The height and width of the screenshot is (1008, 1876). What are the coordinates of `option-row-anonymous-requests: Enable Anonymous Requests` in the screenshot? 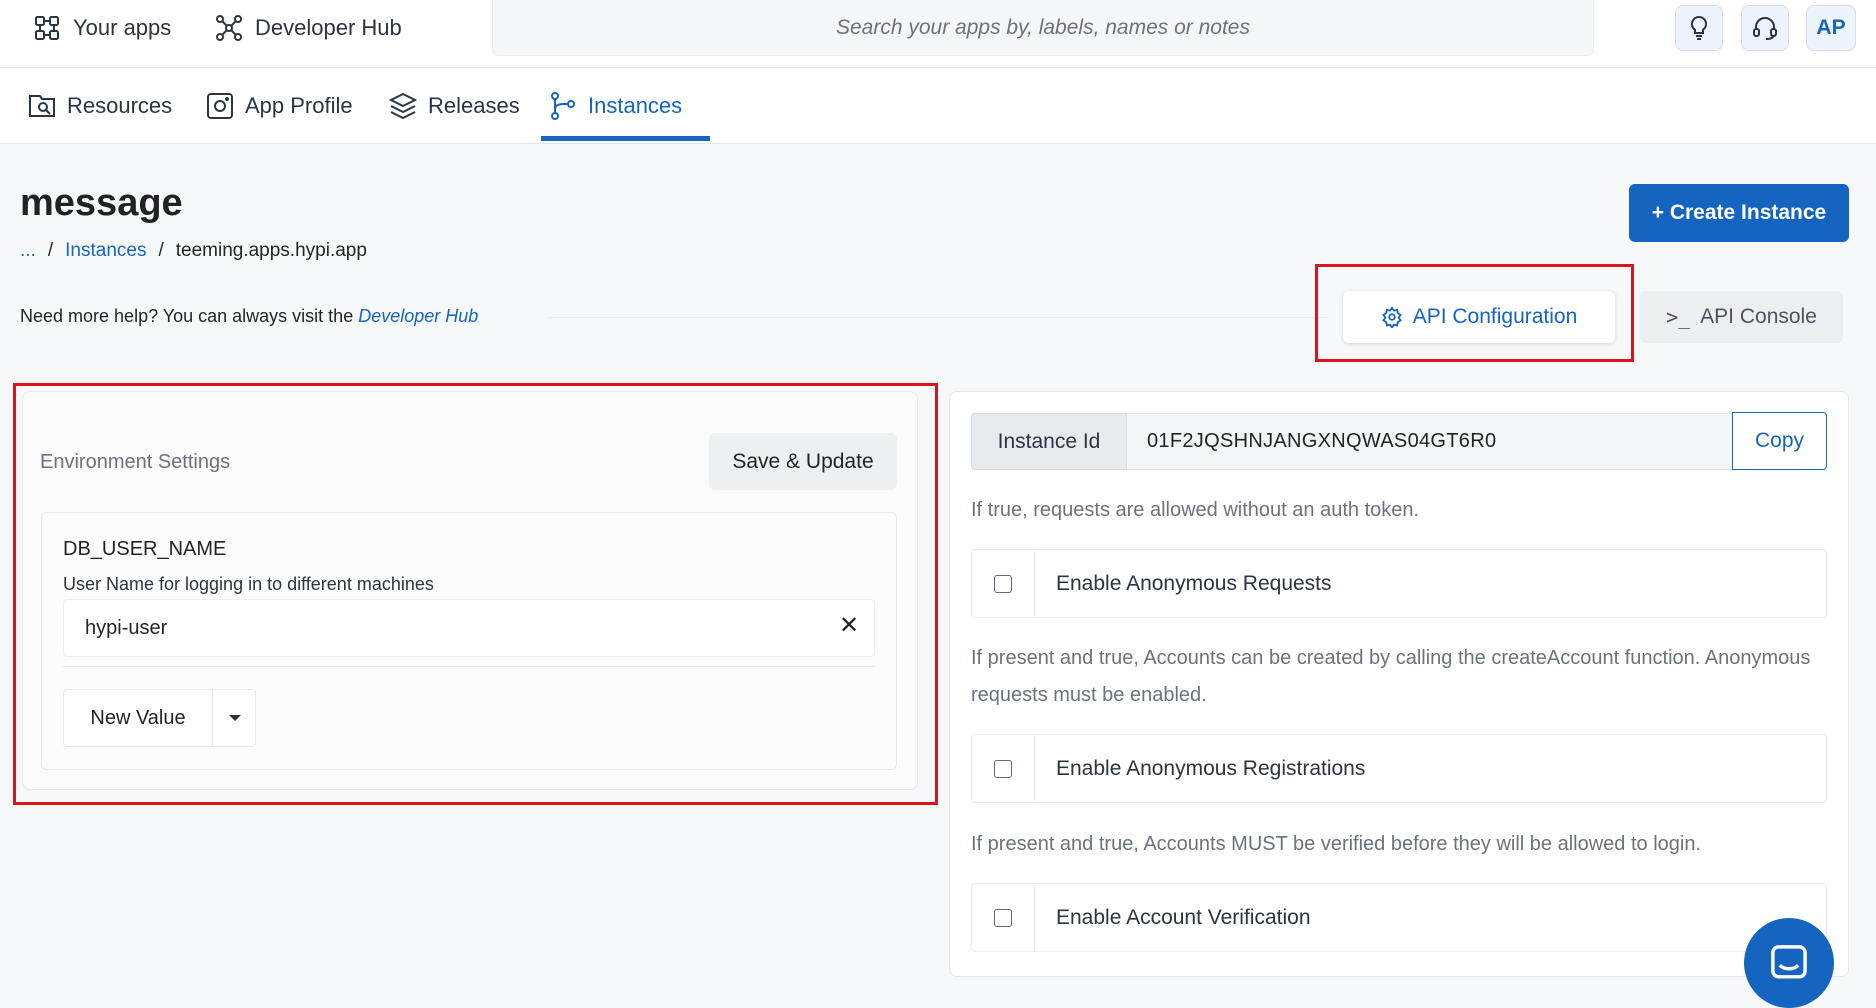 It's located at (1399, 583).